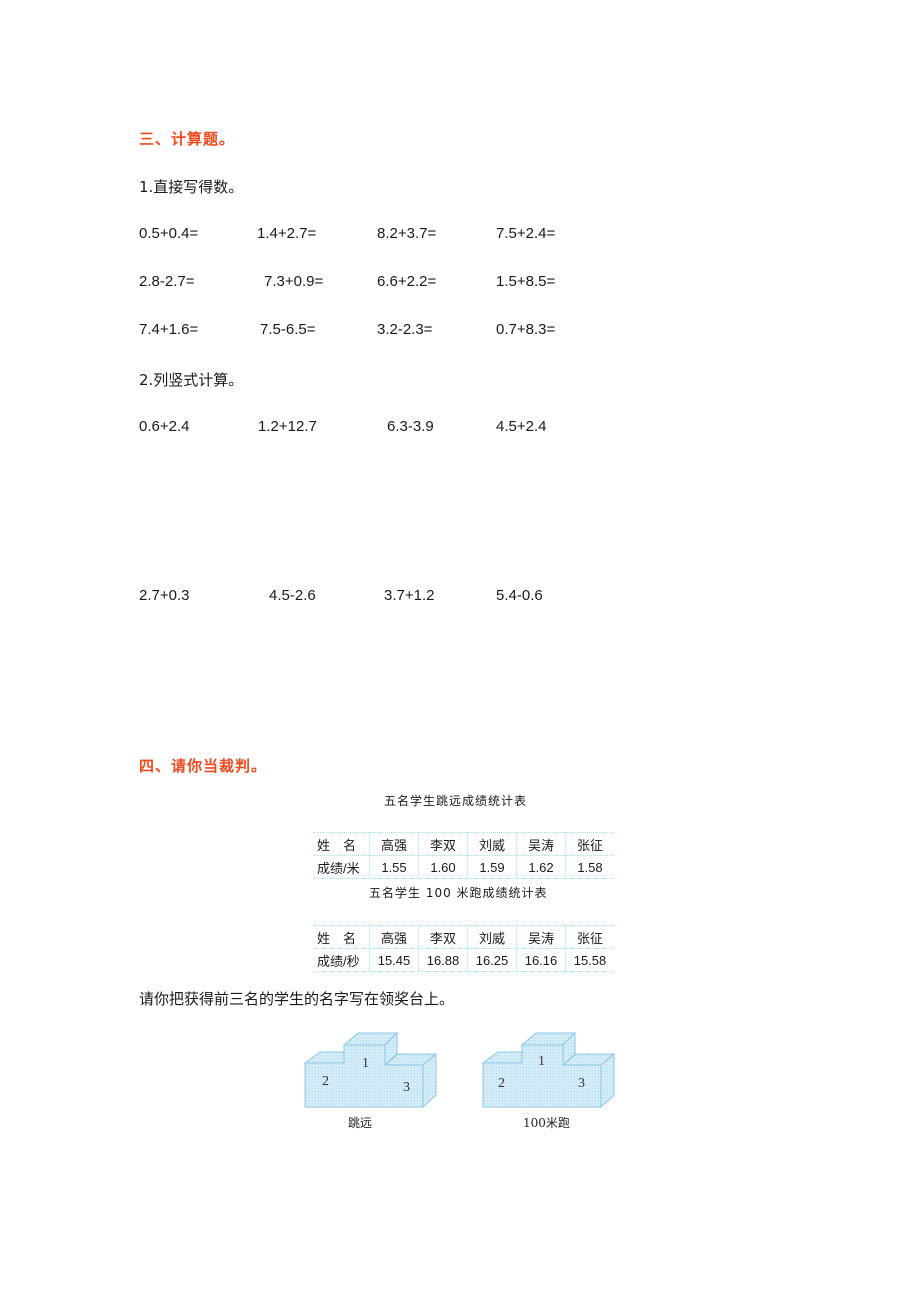 The width and height of the screenshot is (920, 1302). What do you see at coordinates (443, 960) in the screenshot?
I see `score-cell: 16.88` at bounding box center [443, 960].